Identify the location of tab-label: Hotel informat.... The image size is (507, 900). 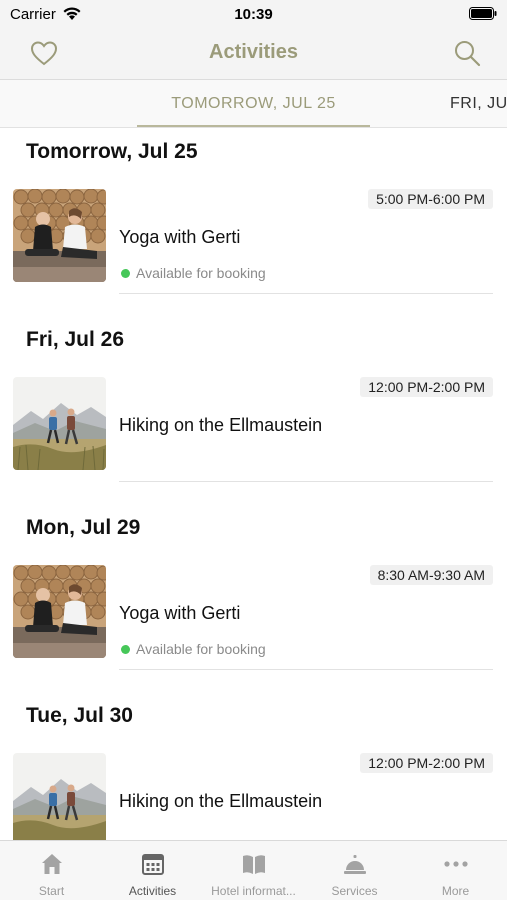
(253, 891).